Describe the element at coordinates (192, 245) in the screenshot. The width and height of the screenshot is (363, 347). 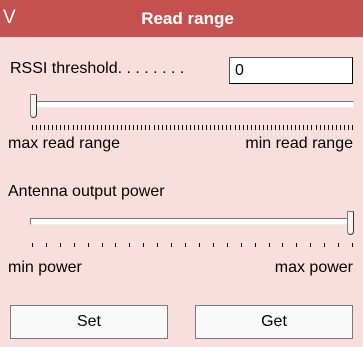
I see `power-slider-ticks` at that location.